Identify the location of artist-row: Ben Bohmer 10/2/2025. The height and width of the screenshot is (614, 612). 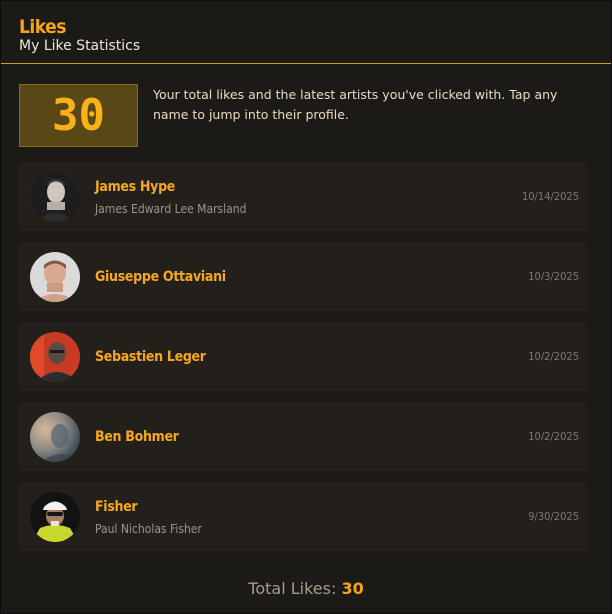
(303, 436).